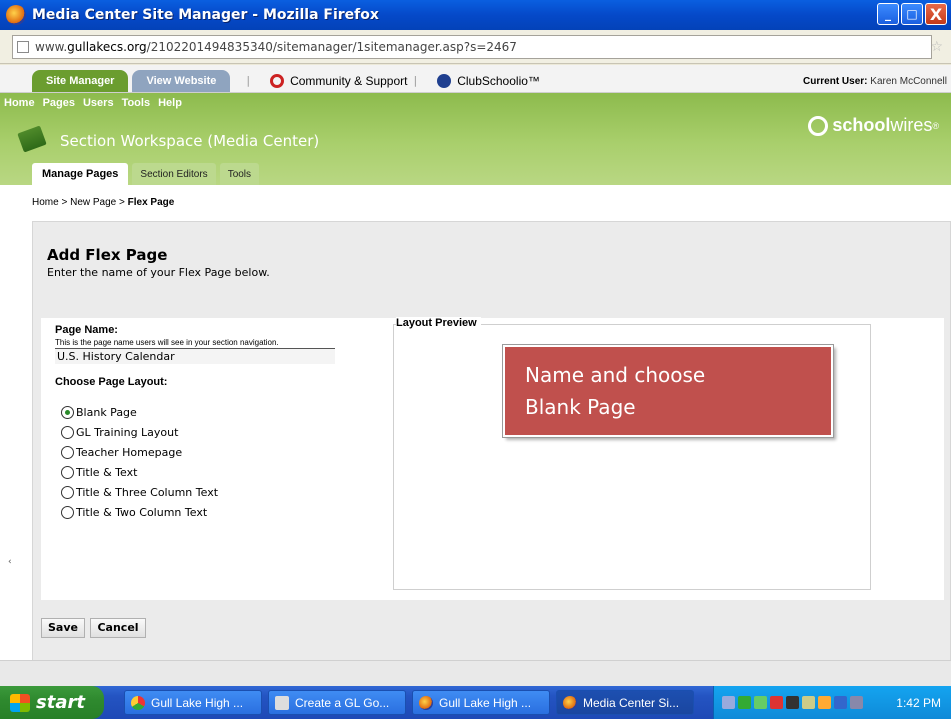  What do you see at coordinates (668, 391) in the screenshot?
I see `callout-annotation: Name and choose Blank Page` at bounding box center [668, 391].